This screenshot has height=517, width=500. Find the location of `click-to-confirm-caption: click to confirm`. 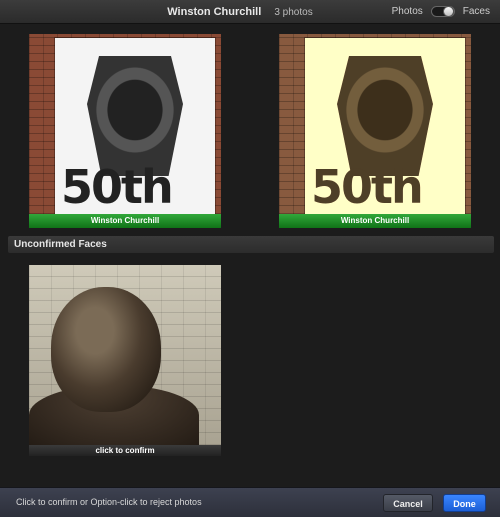

click-to-confirm-caption: click to confirm is located at coordinates (125, 450).